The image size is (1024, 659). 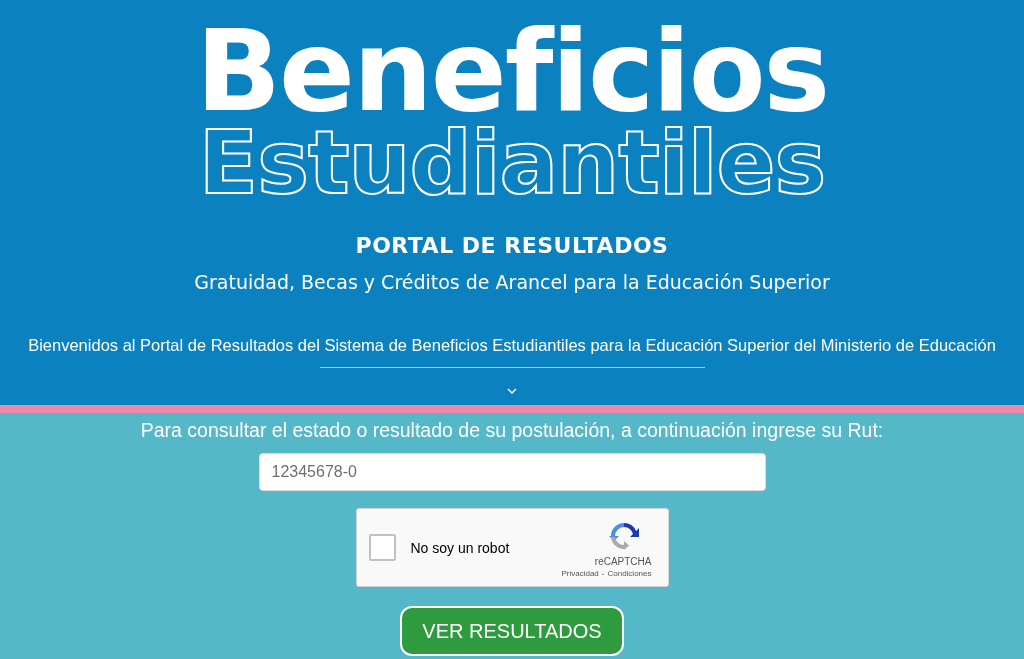 What do you see at coordinates (623, 561) in the screenshot?
I see `recaptcha-brand: reCAPTCHA` at bounding box center [623, 561].